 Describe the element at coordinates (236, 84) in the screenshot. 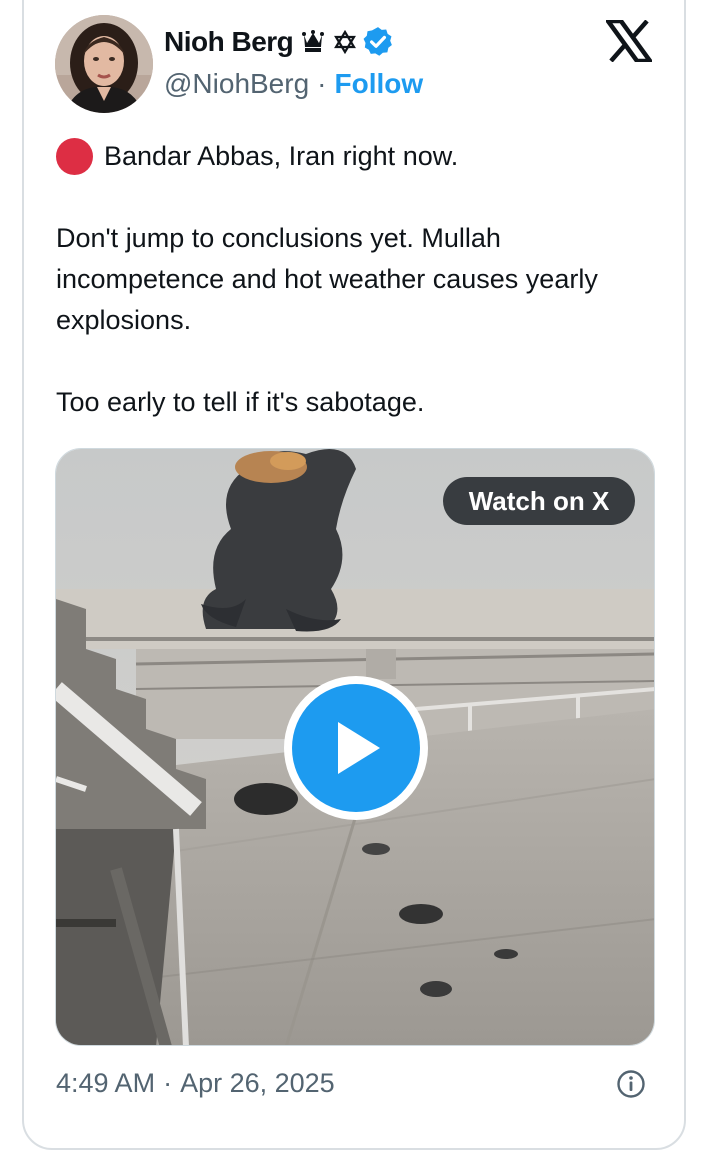

I see `author-handle: @NiohBerg` at that location.